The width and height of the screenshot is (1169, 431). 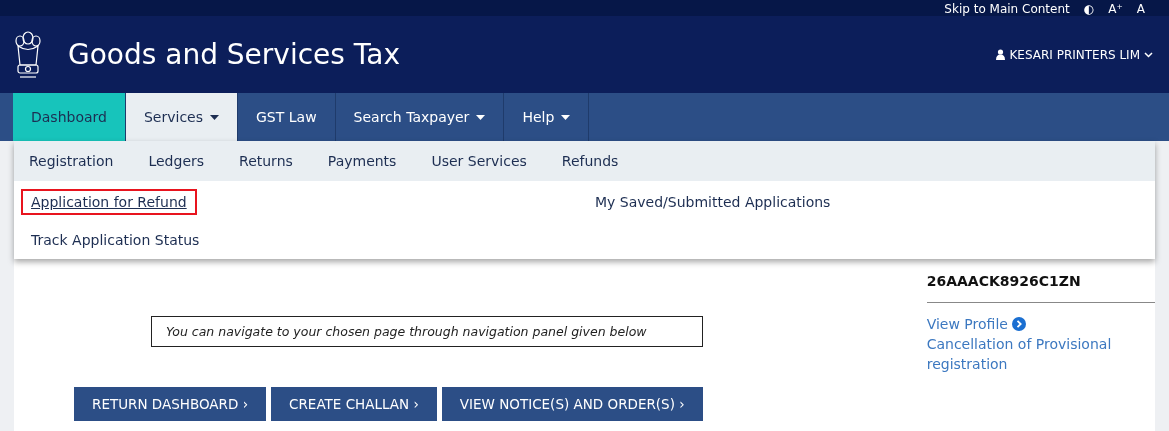 I want to click on navigation-button: RETURN DASHBOARD ›, so click(x=170, y=404).